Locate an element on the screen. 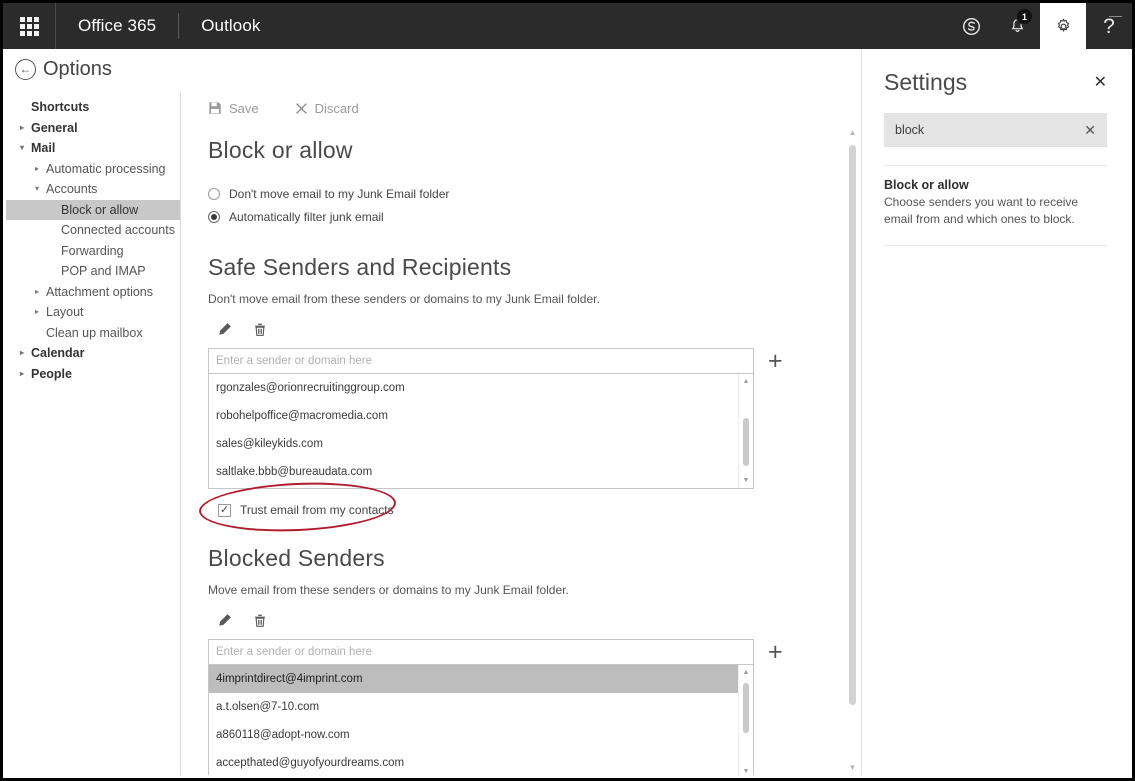 Image resolution: width=1135 pixels, height=781 pixels. safe-sender-input: Enter a sender or domain here is located at coordinates (481, 361).